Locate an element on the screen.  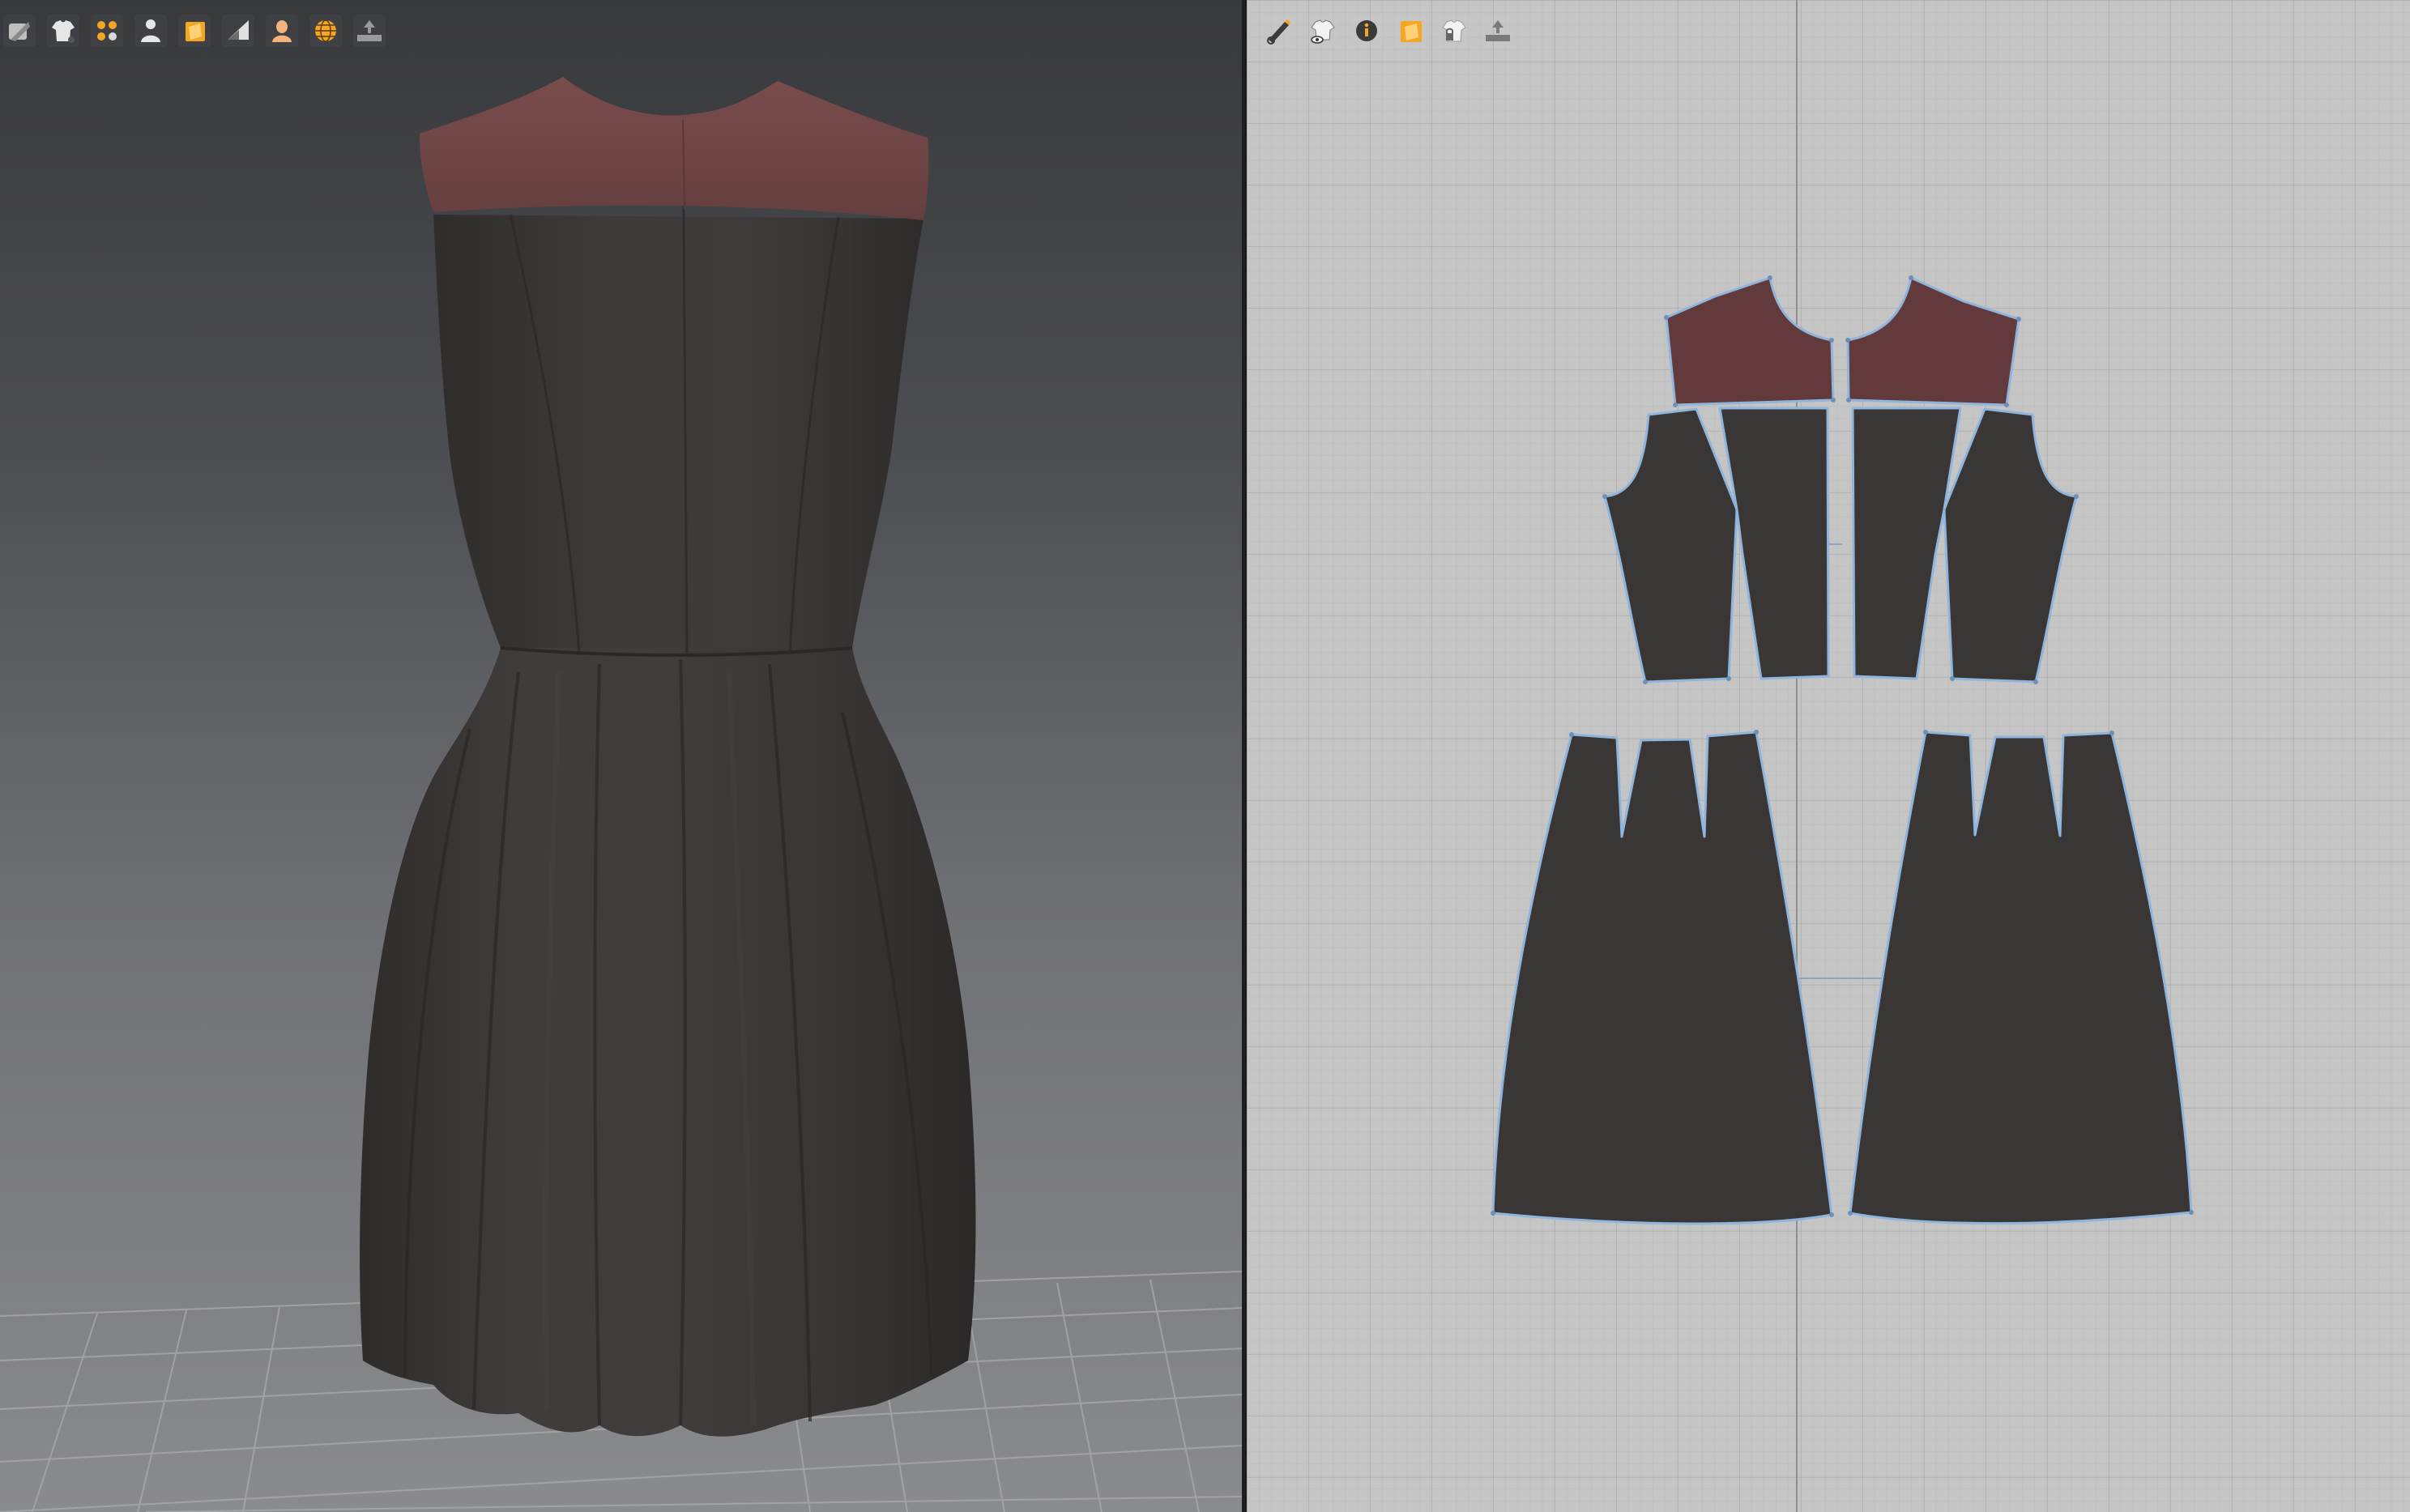
pattern-piece-skirt-right is located at coordinates (2021, 977).